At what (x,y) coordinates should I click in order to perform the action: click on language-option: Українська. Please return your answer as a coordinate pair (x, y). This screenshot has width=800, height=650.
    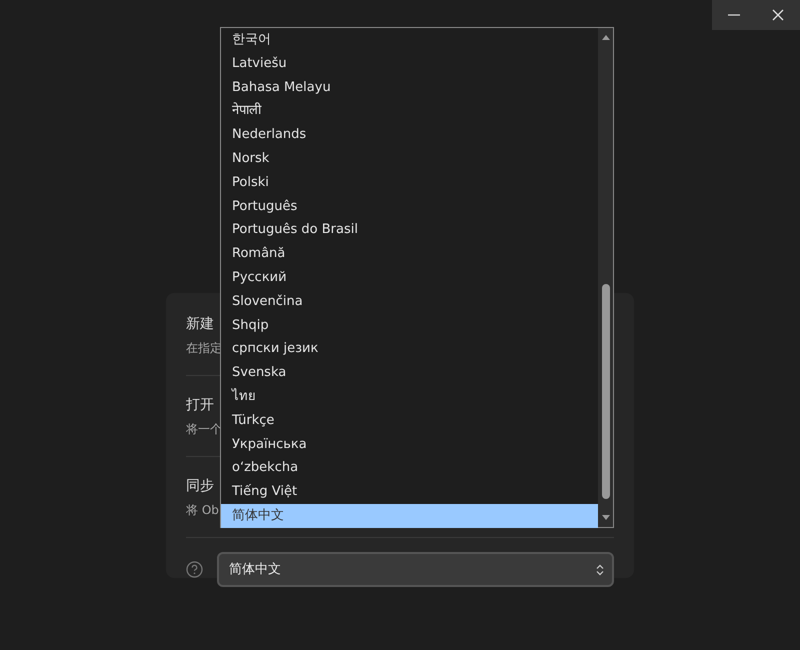
    Looking at the image, I should click on (409, 444).